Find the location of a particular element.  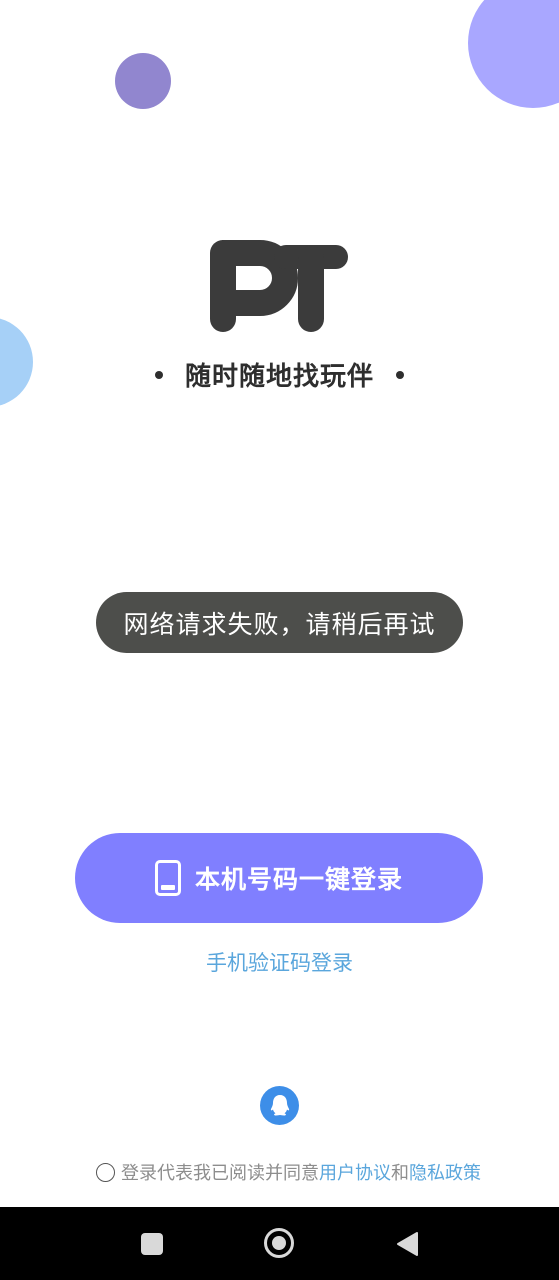

one-click-login-button: 本机号码一键登录 is located at coordinates (279, 878).